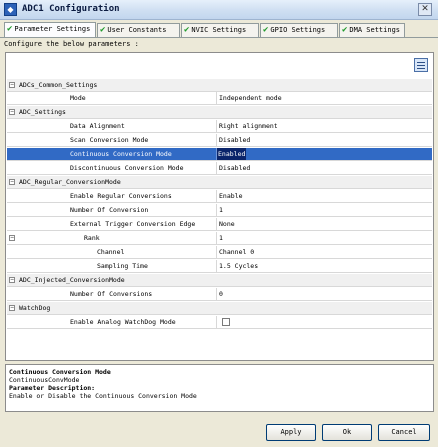 This screenshot has height=447, width=438. What do you see at coordinates (35, 308) in the screenshot?
I see `group-label: WatchDog` at bounding box center [35, 308].